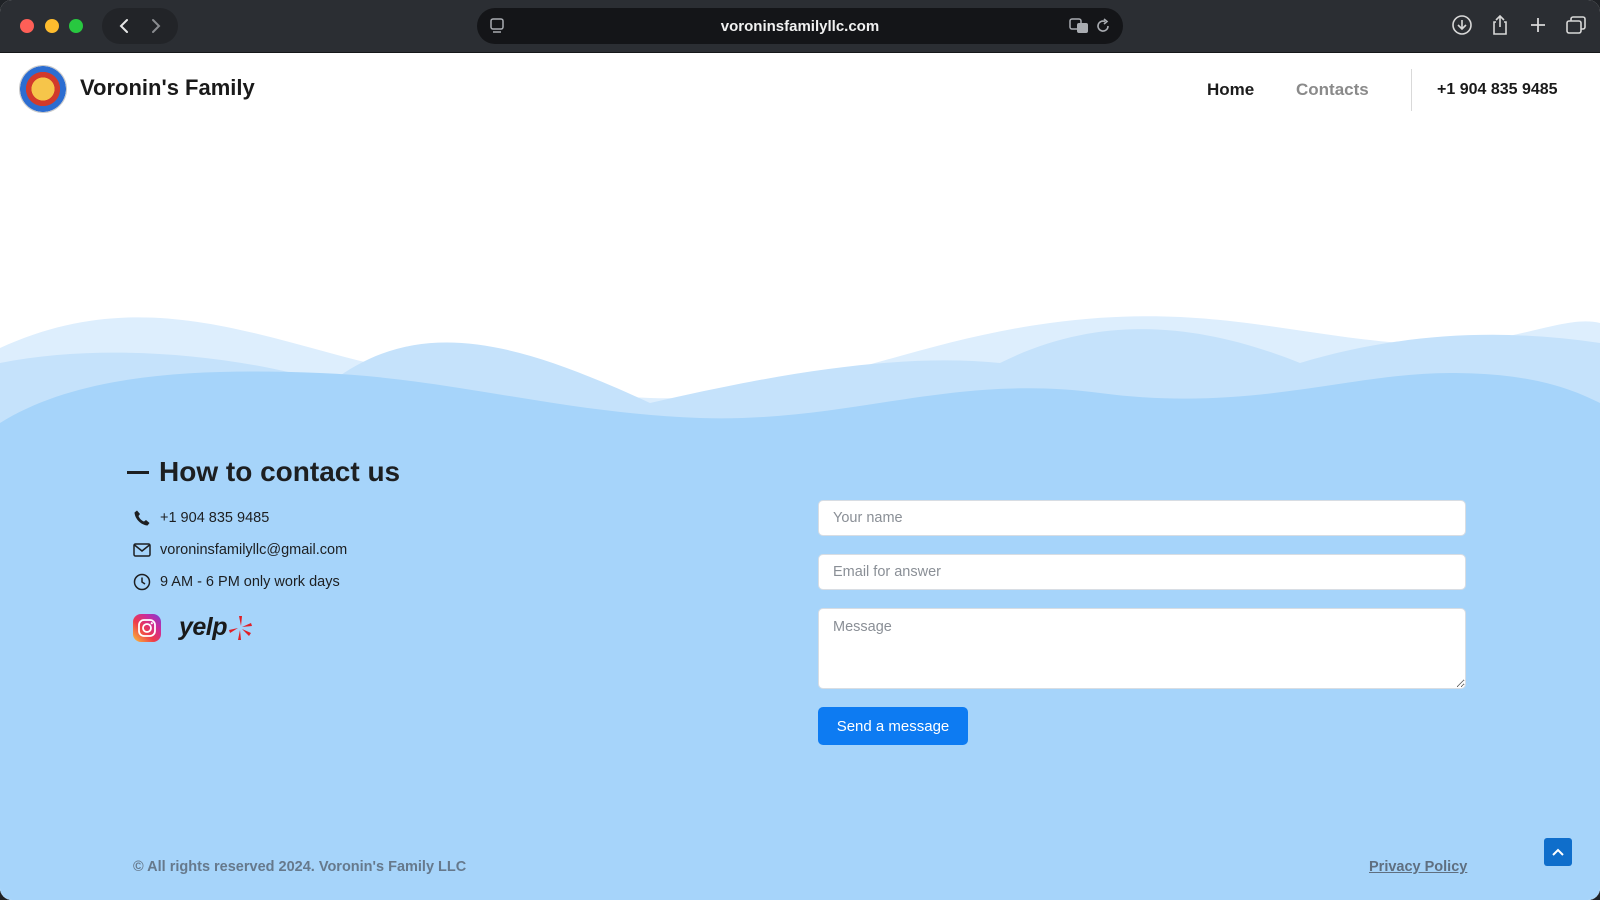 This screenshot has height=900, width=1600. I want to click on contact-phone-text: +1 904 835 9485, so click(215, 518).